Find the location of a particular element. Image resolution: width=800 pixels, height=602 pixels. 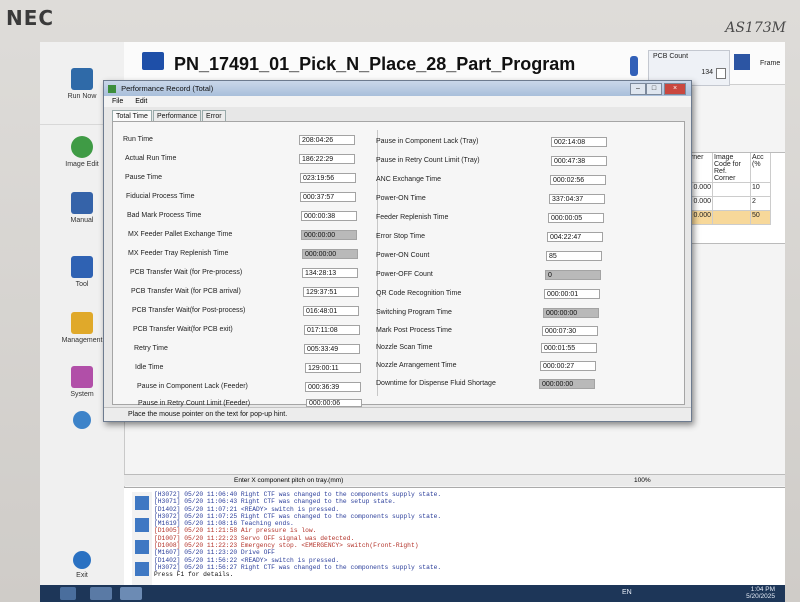

pcb-count-label: PCB Count is located at coordinates (671, 56).